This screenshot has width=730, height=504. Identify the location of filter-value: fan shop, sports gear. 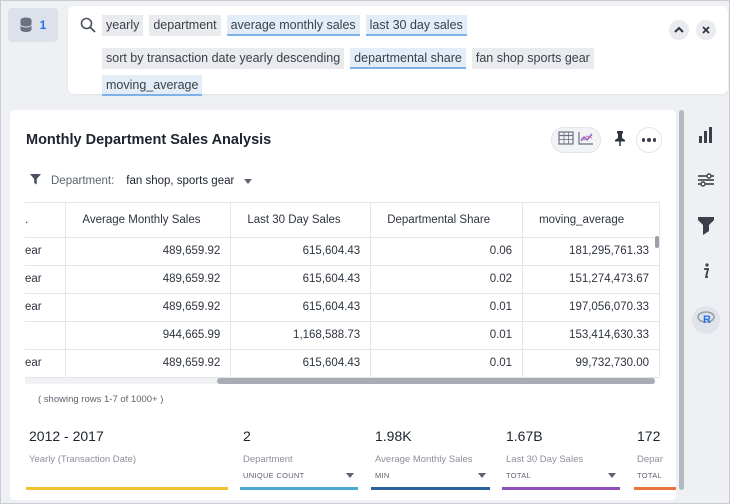
(180, 181).